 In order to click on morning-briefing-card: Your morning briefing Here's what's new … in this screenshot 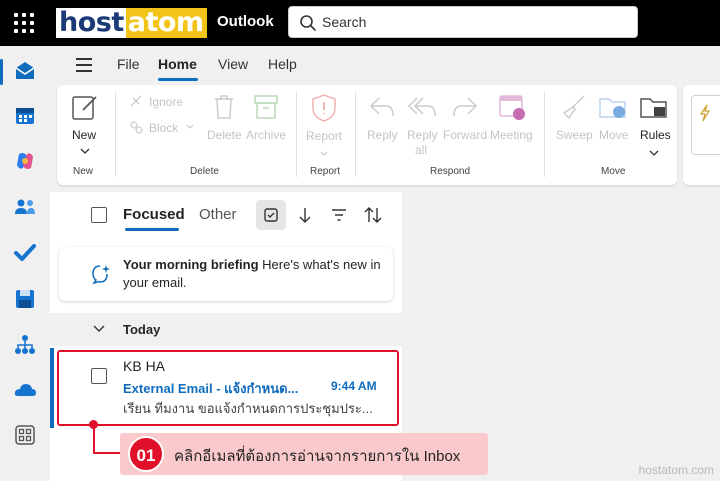, I will do `click(226, 274)`.